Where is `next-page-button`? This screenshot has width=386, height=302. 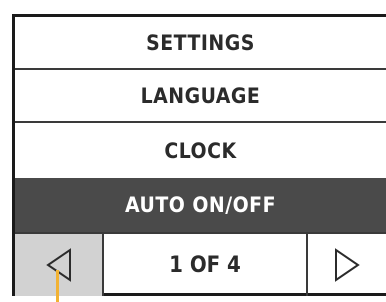 next-page-button is located at coordinates (347, 265).